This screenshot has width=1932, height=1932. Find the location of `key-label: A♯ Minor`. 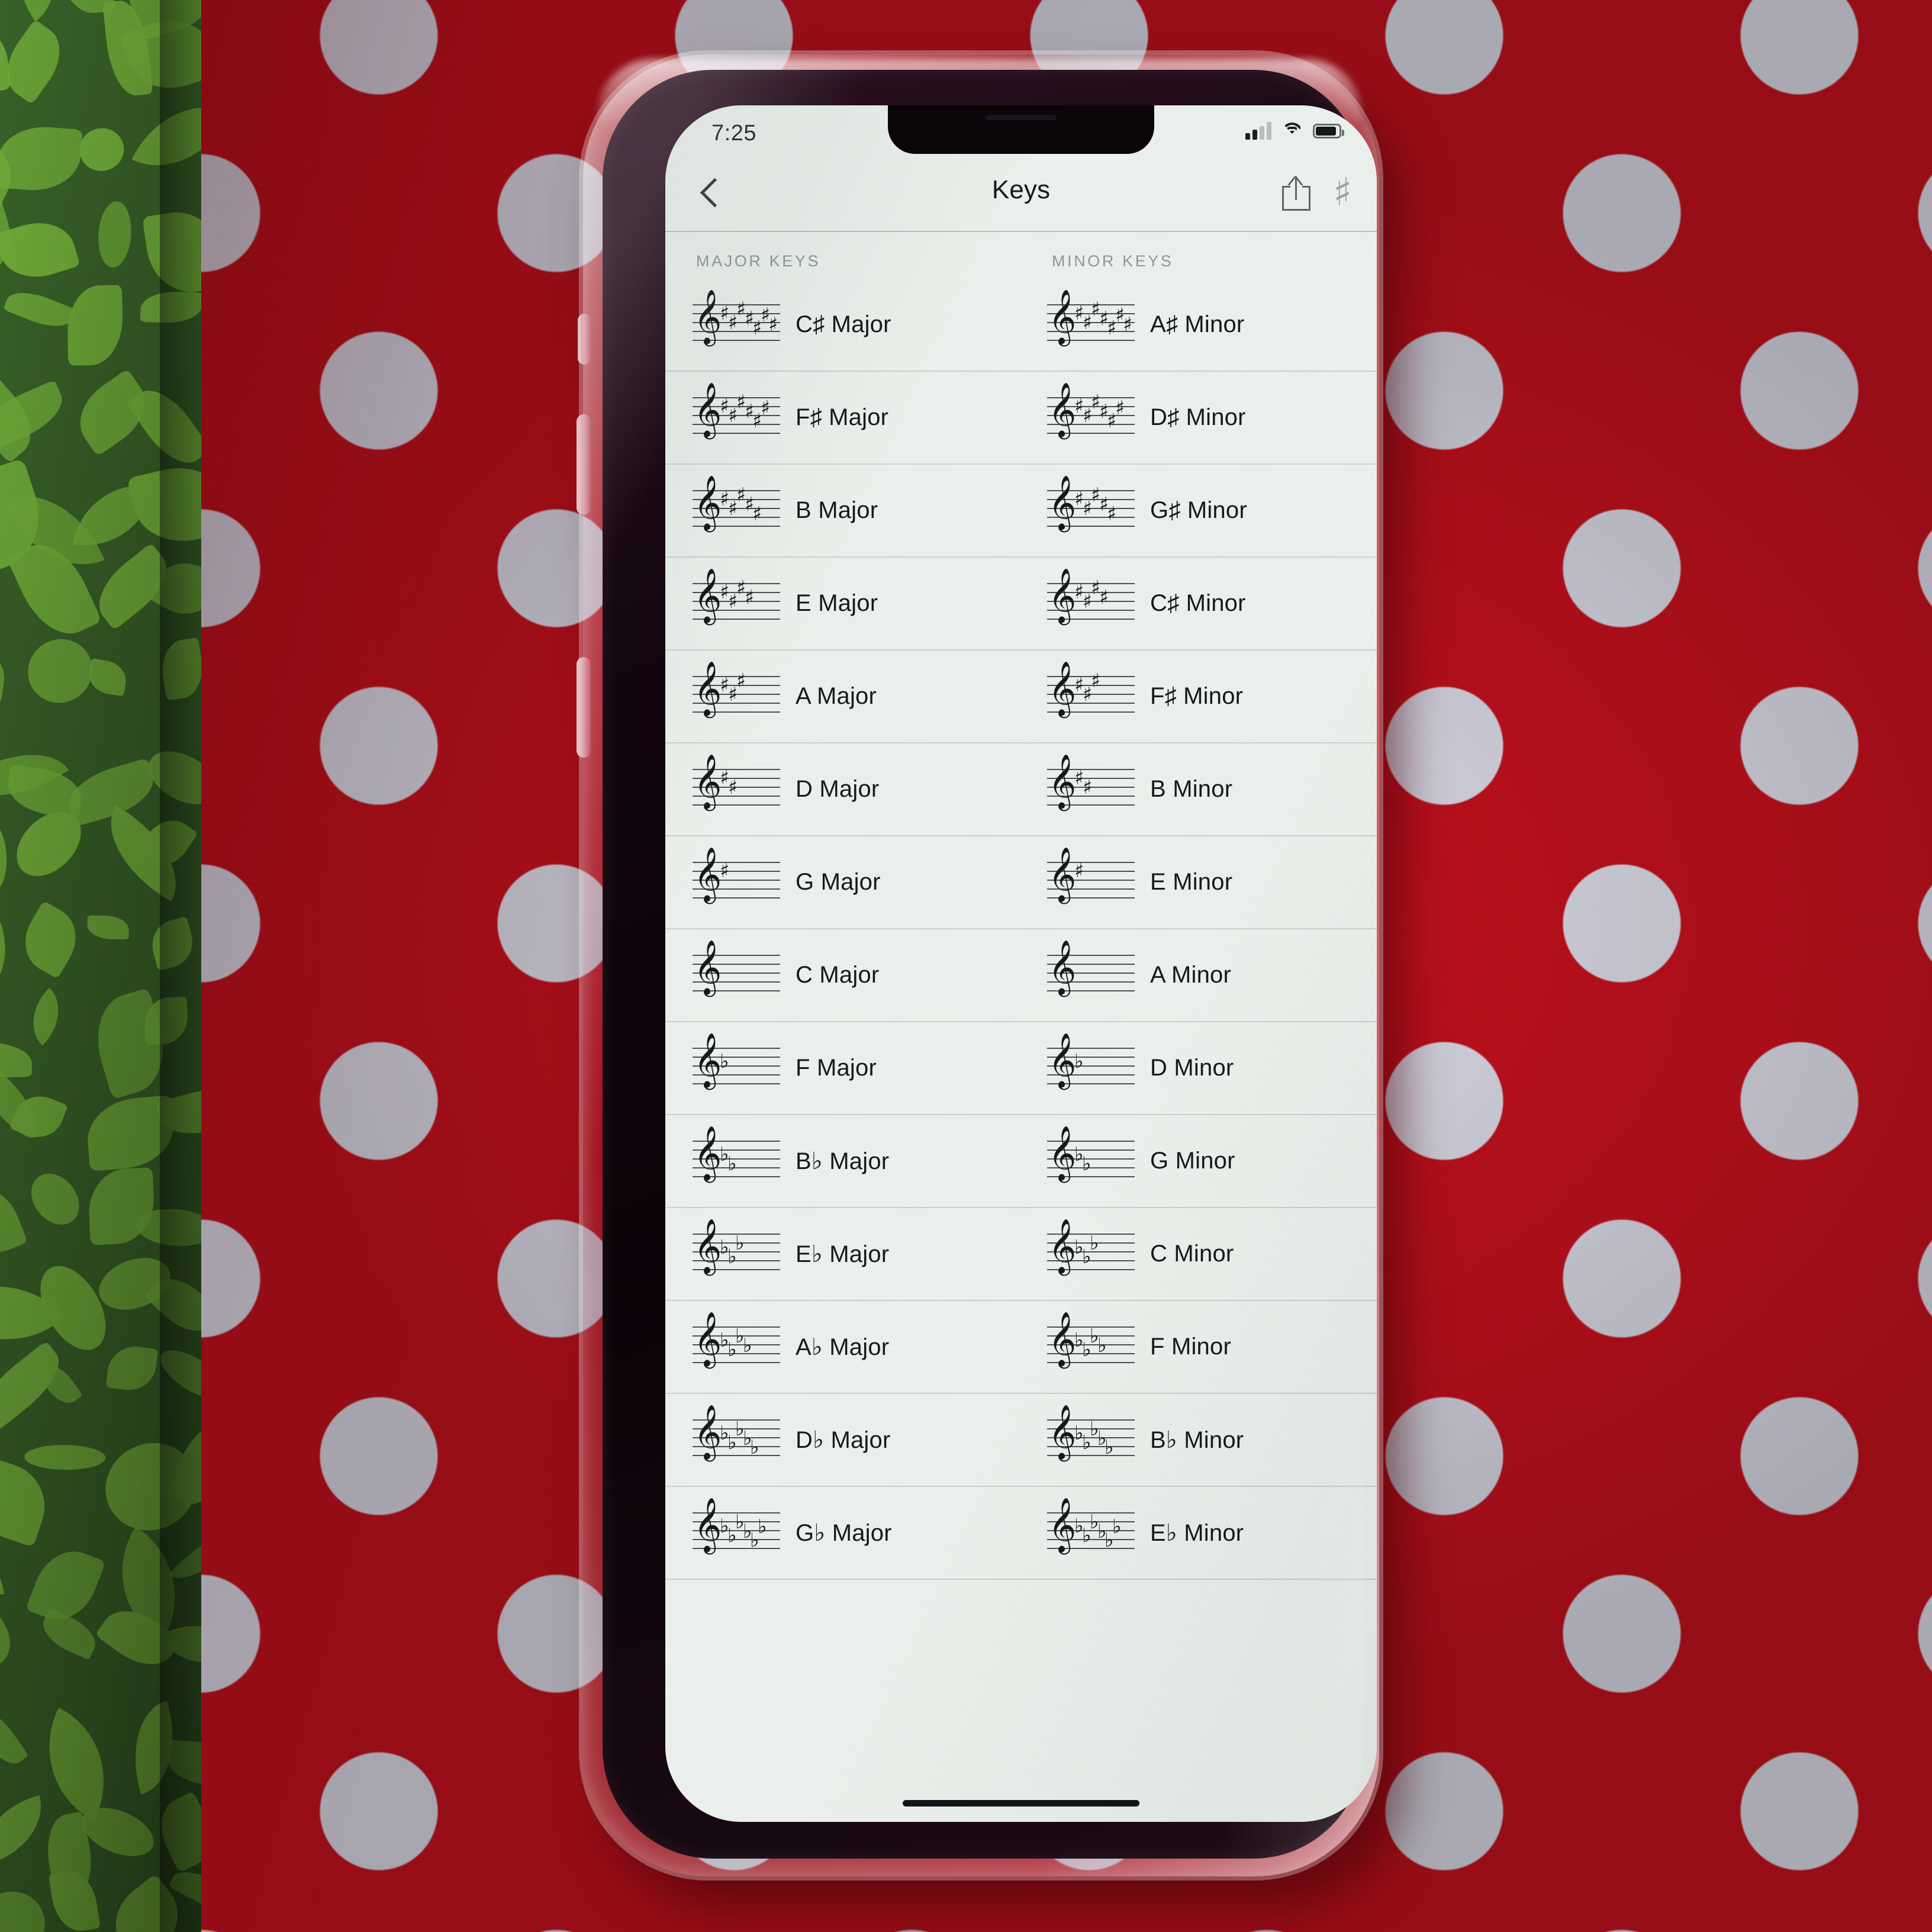

key-label: A♯ Minor is located at coordinates (1197, 324).